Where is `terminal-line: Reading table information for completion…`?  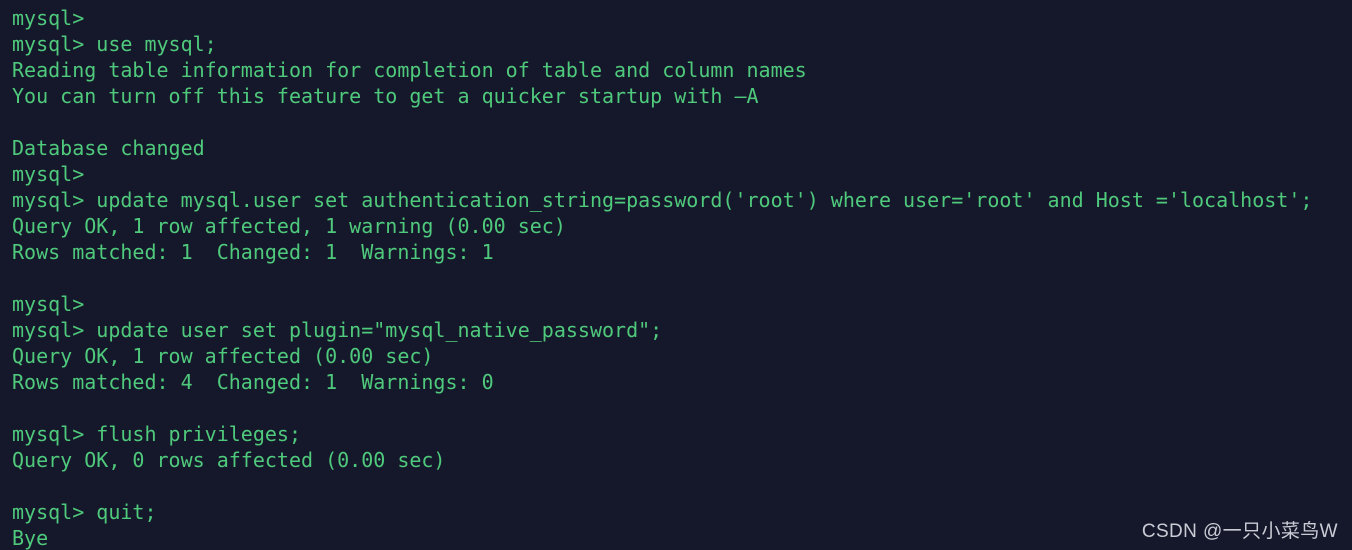
terminal-line: Reading table information for completion… is located at coordinates (409, 70).